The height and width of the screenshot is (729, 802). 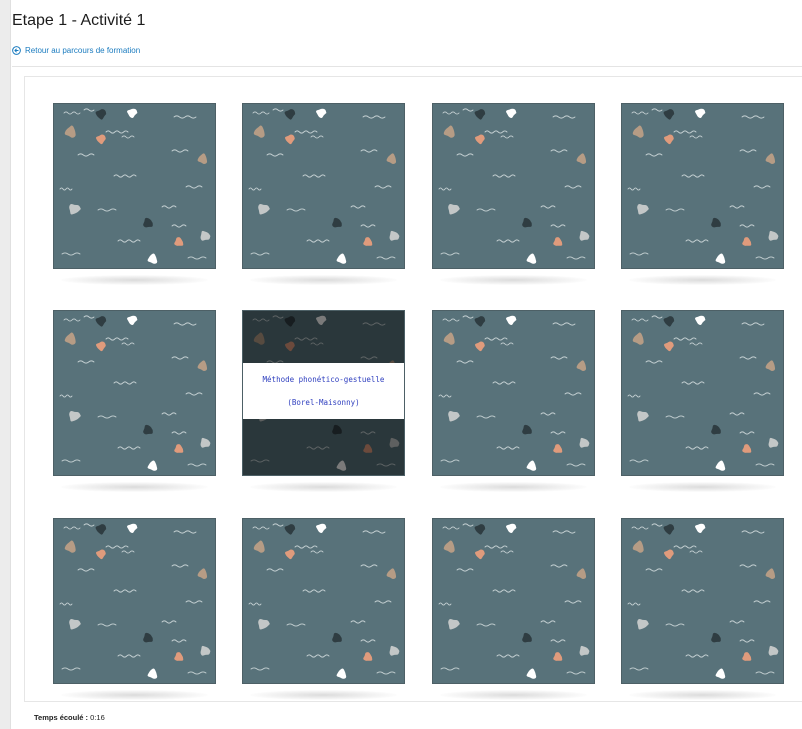 What do you see at coordinates (61, 717) in the screenshot?
I see `elapsed-time-label: Temps écoulé :` at bounding box center [61, 717].